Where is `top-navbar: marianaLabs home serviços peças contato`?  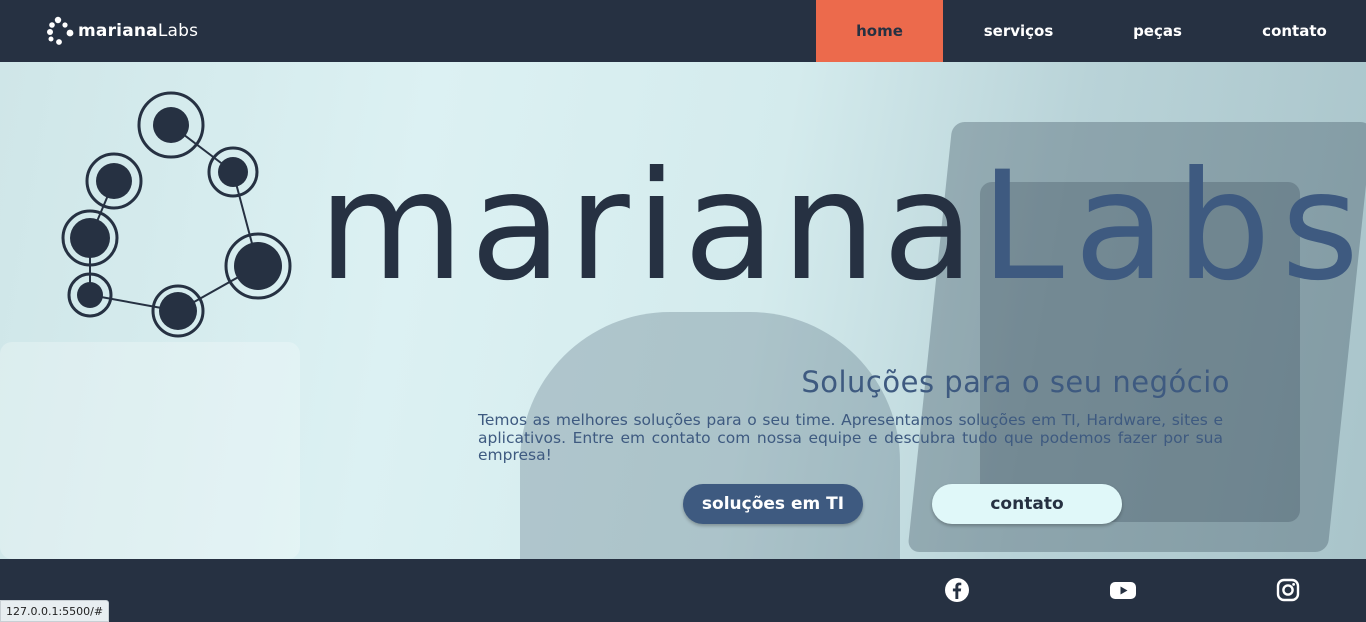 top-navbar: marianaLabs home serviços peças contato is located at coordinates (683, 31).